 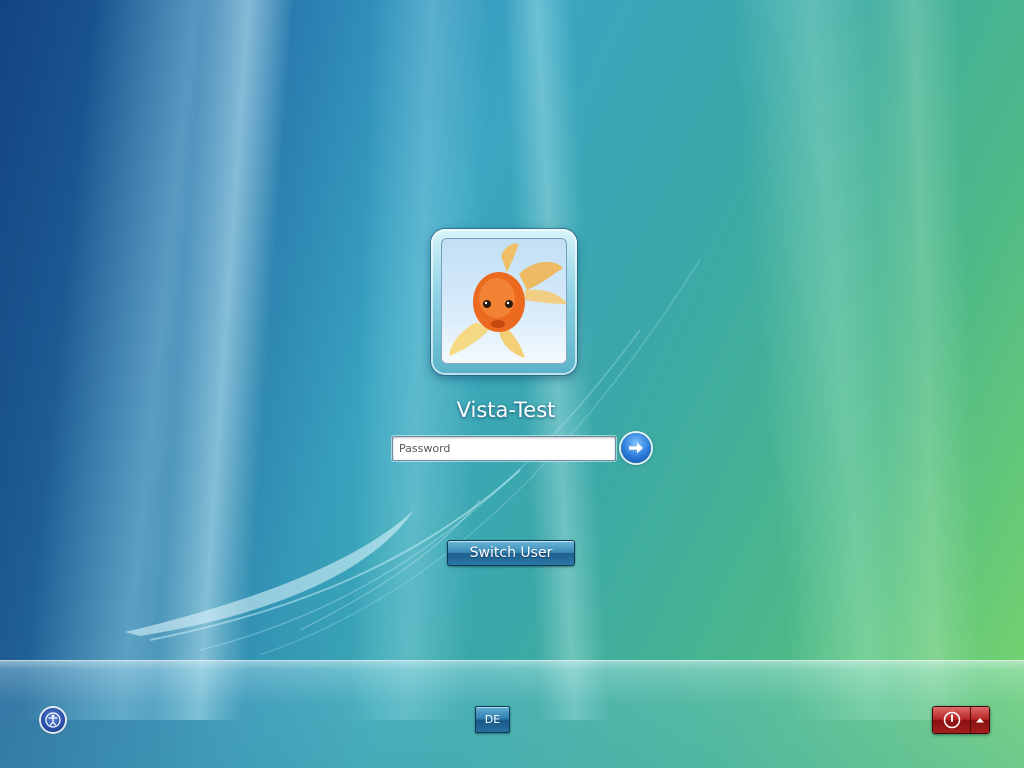 What do you see at coordinates (508, 300) in the screenshot?
I see `goldfish-picture` at bounding box center [508, 300].